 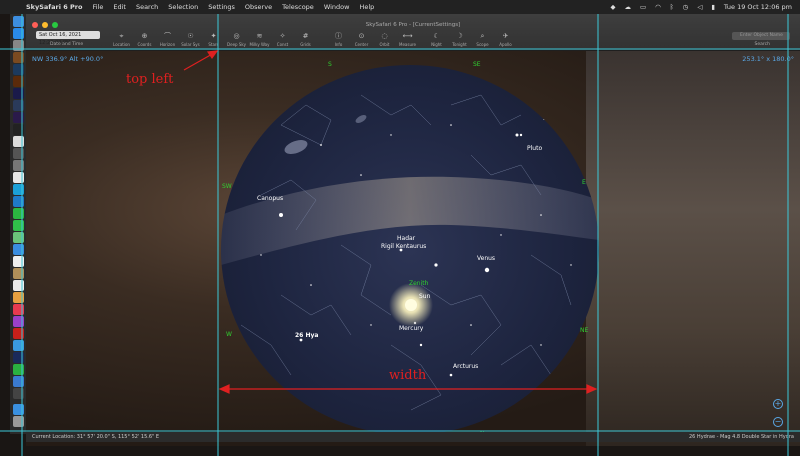 I want to click on label-rigil-kentaurus: Rigil Kentaurus, so click(x=403, y=246).